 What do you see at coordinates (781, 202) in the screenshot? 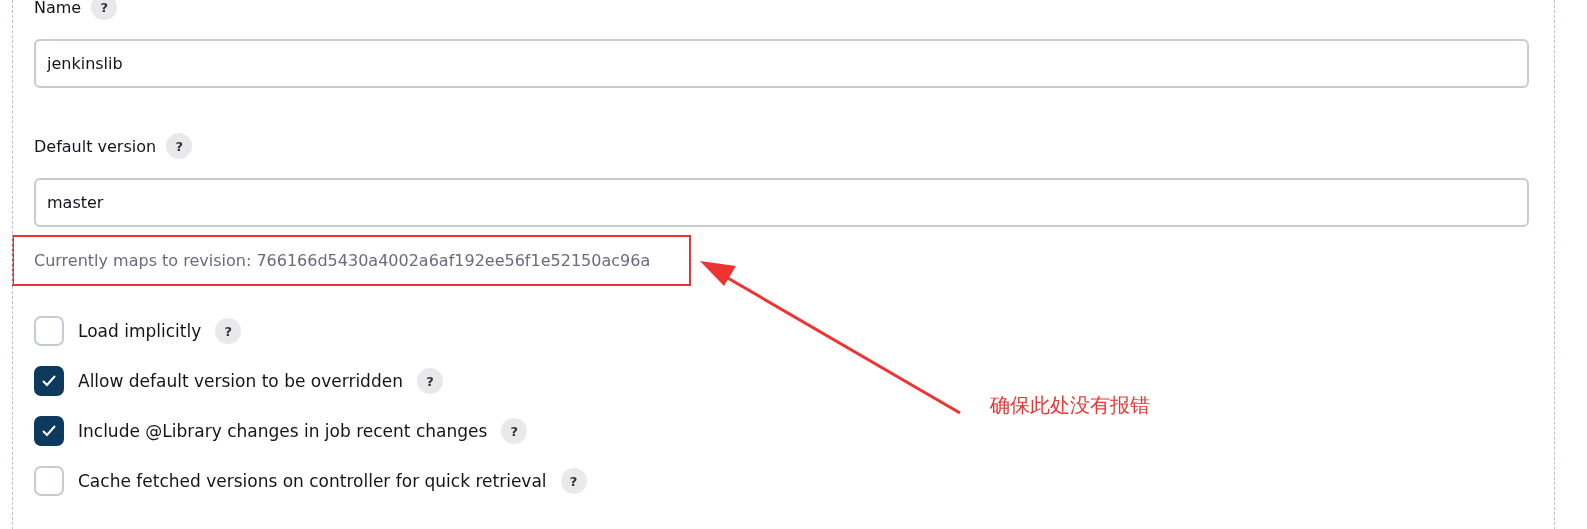
I see `text-input: master` at bounding box center [781, 202].